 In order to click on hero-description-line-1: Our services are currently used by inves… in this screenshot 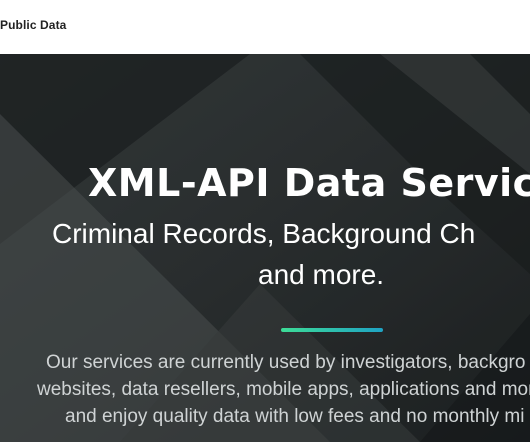, I will do `click(286, 362)`.